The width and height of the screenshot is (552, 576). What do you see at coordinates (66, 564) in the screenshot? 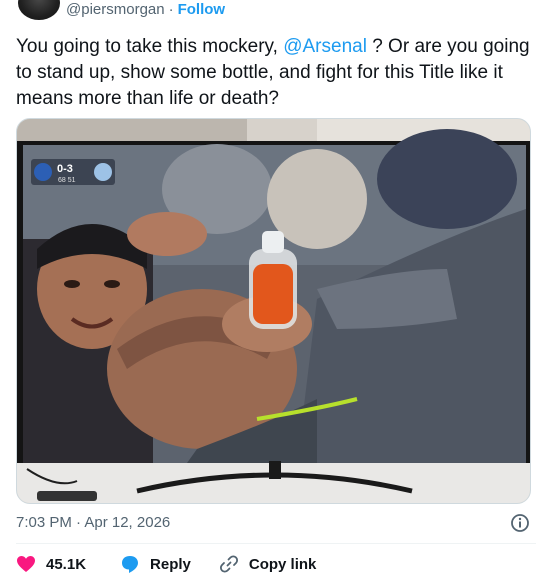
I see `like-count: 45.1K` at bounding box center [66, 564].